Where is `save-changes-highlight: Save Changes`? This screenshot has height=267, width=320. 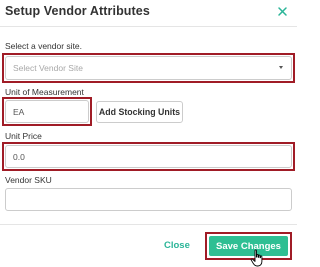
save-changes-highlight: Save Changes is located at coordinates (248, 246).